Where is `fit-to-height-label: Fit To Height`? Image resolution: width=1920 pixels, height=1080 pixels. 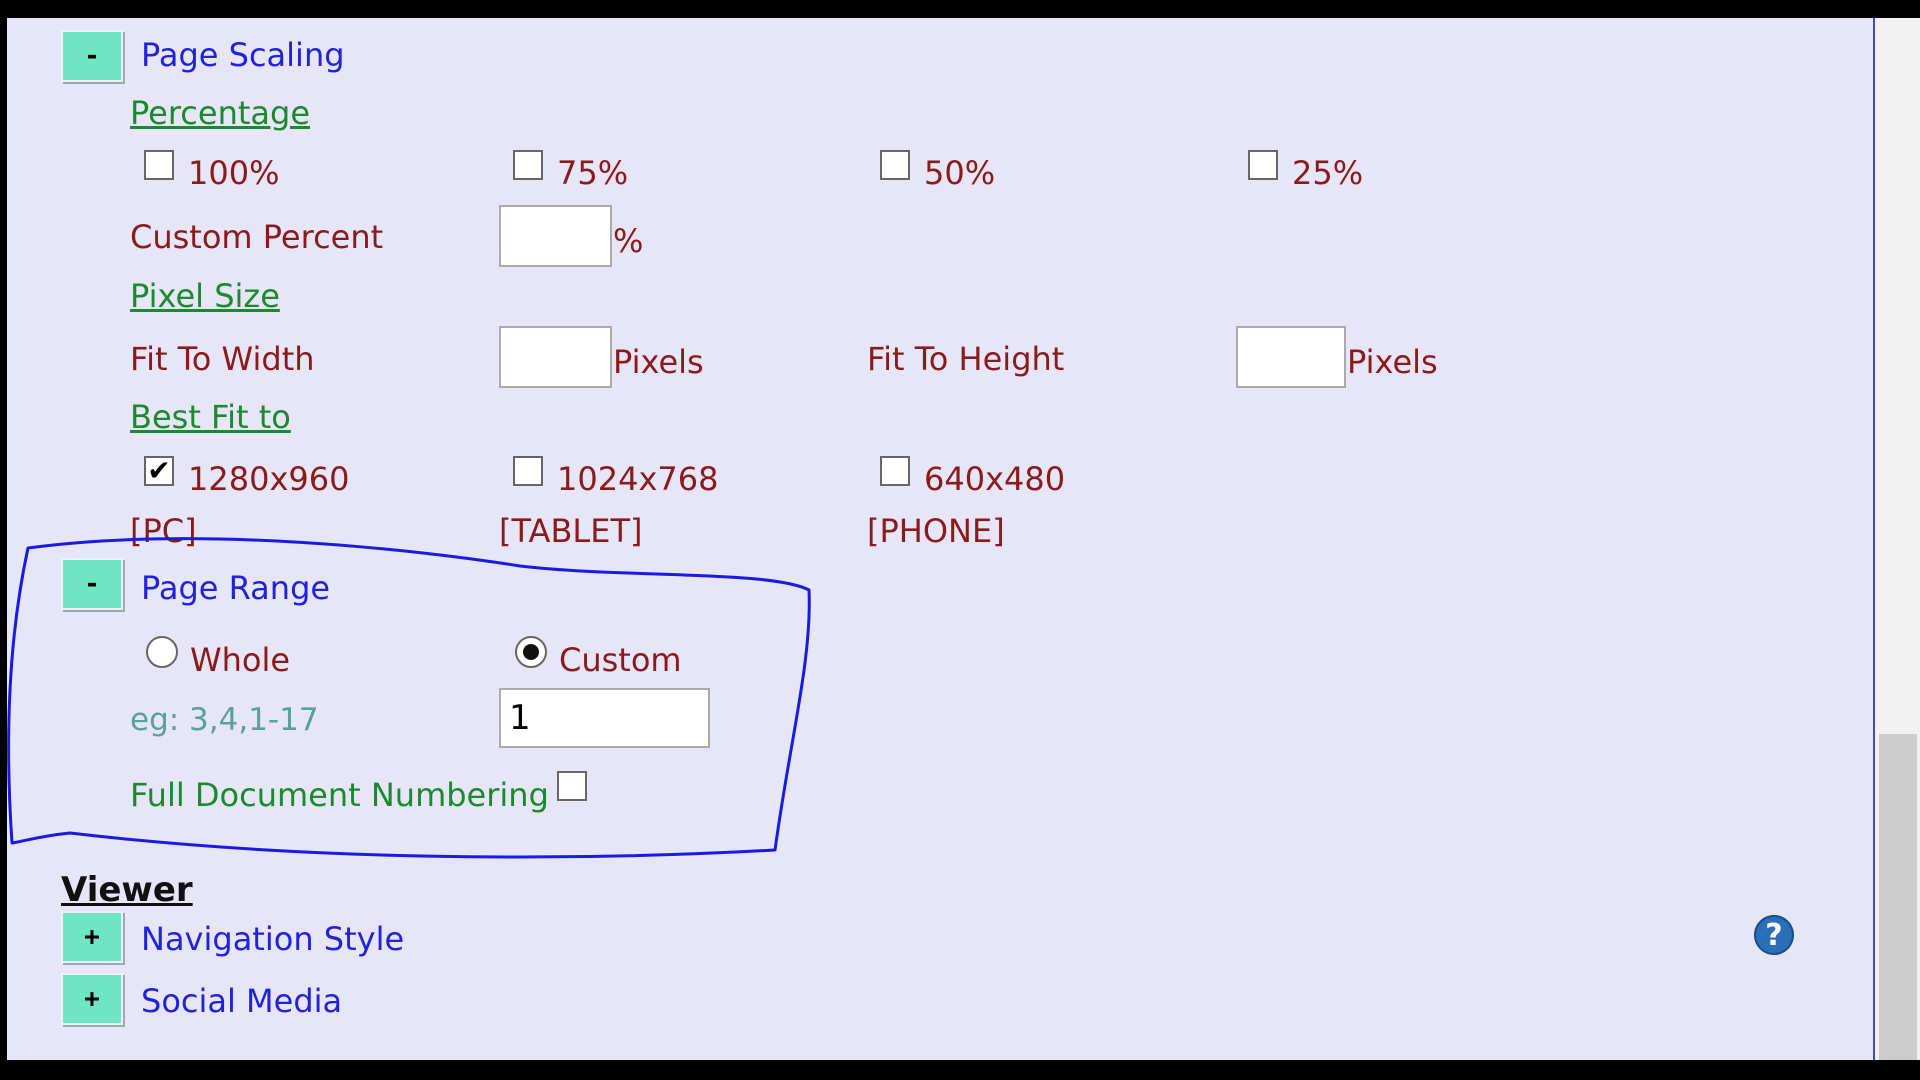 fit-to-height-label: Fit To Height is located at coordinates (966, 359).